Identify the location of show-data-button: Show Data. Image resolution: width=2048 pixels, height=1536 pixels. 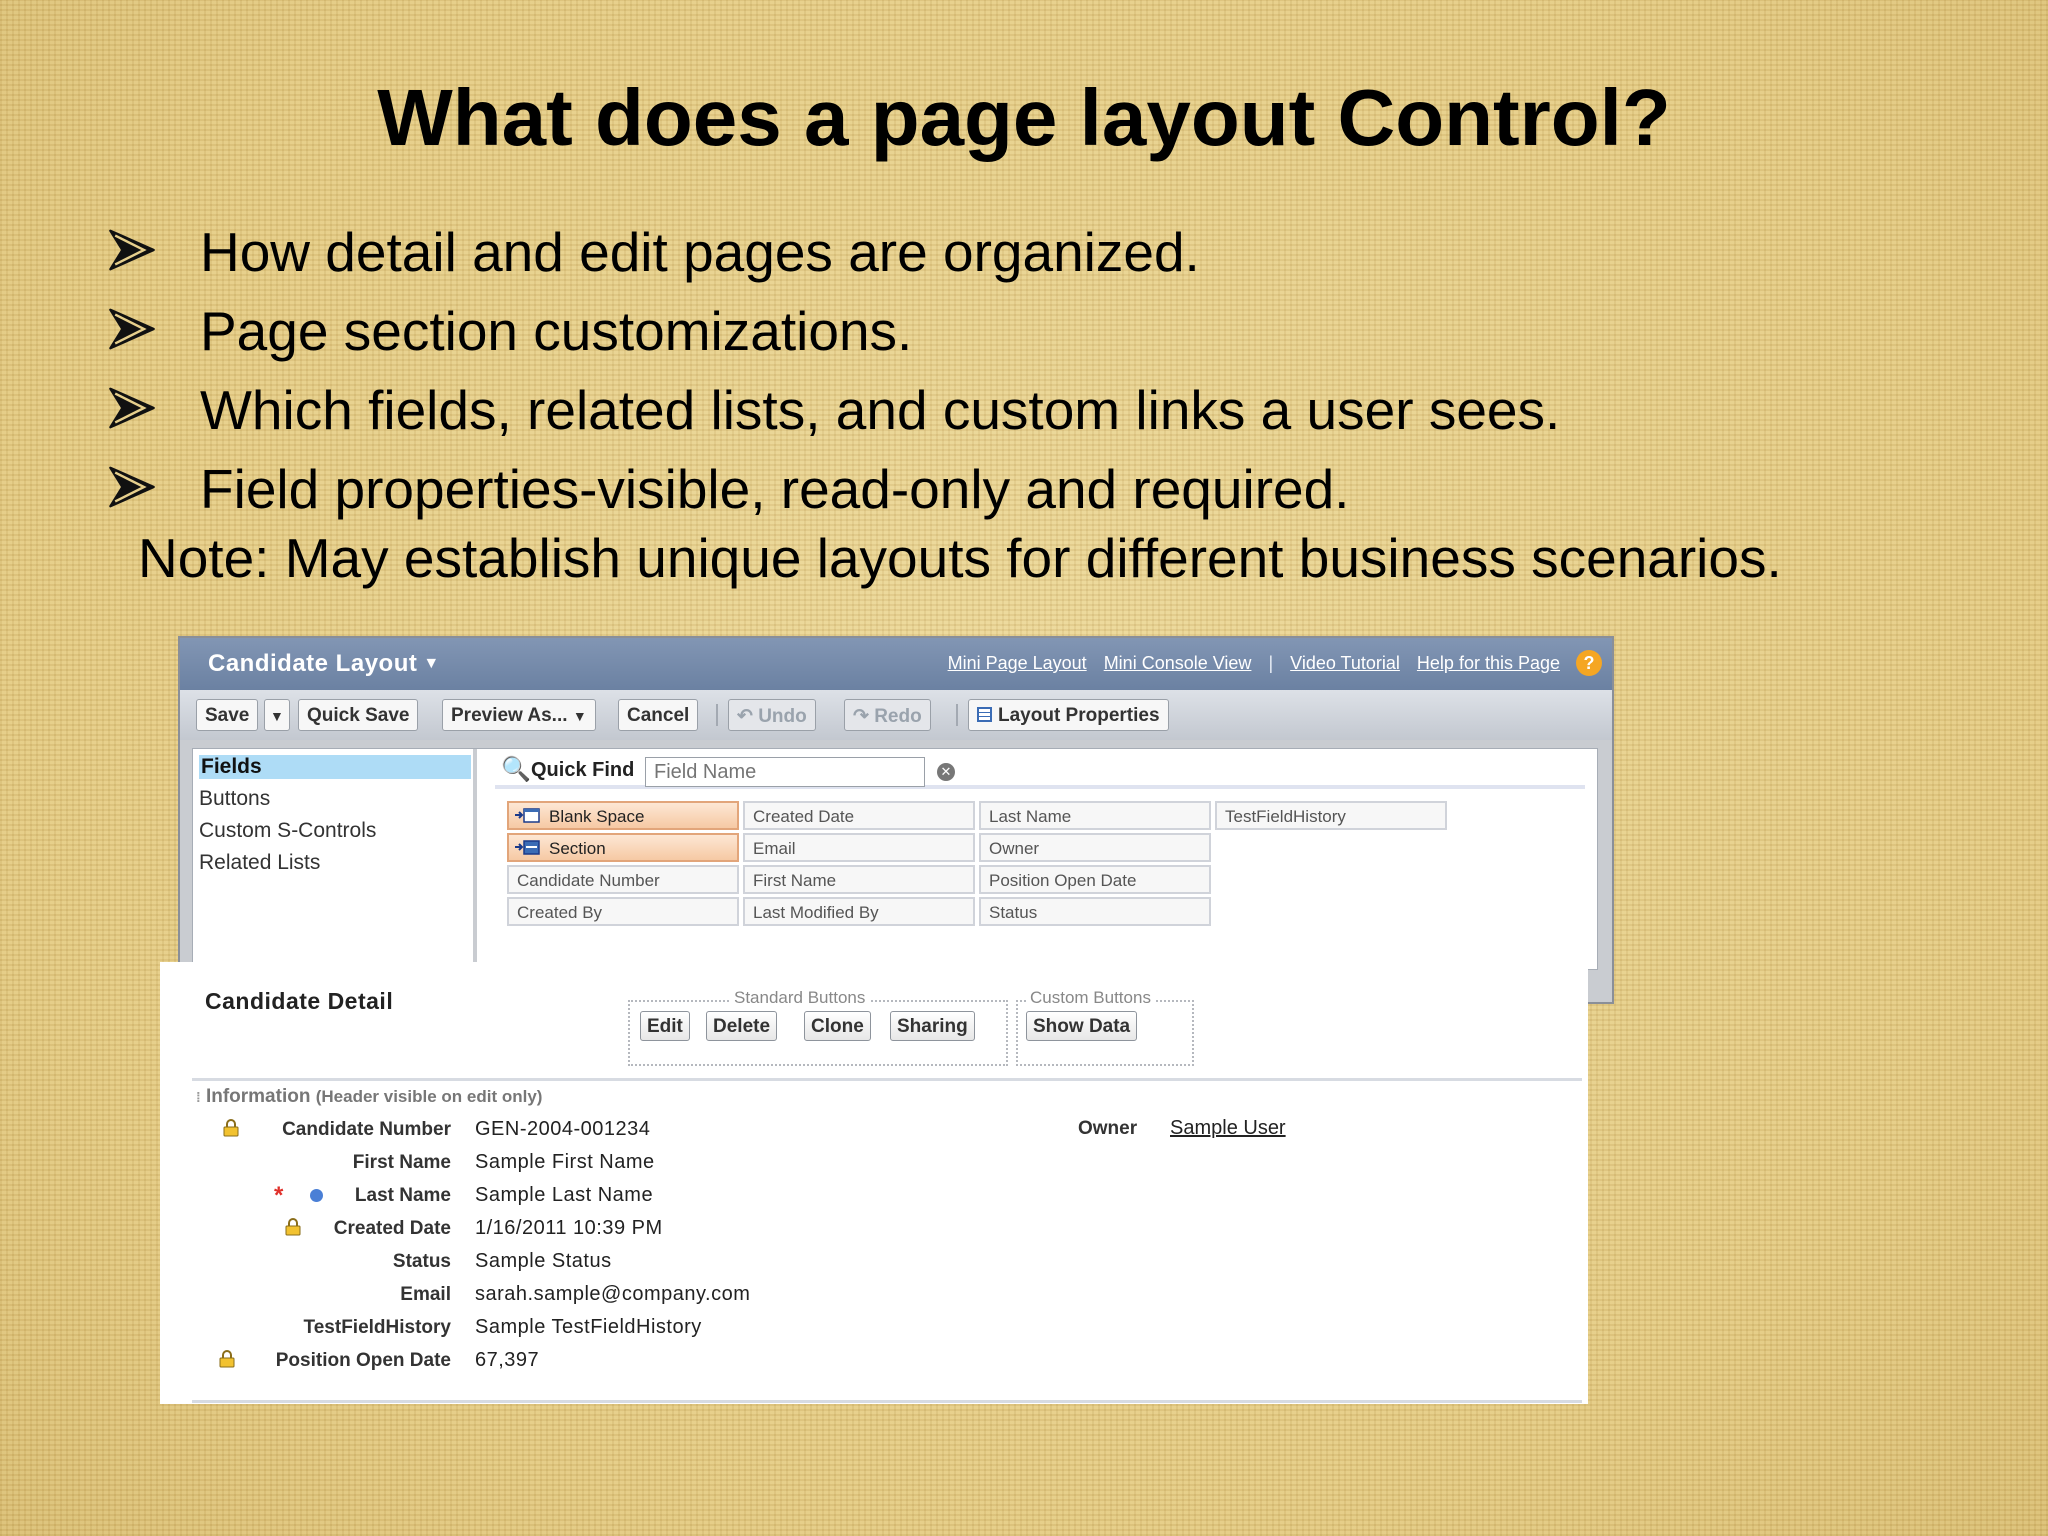
(1082, 1026).